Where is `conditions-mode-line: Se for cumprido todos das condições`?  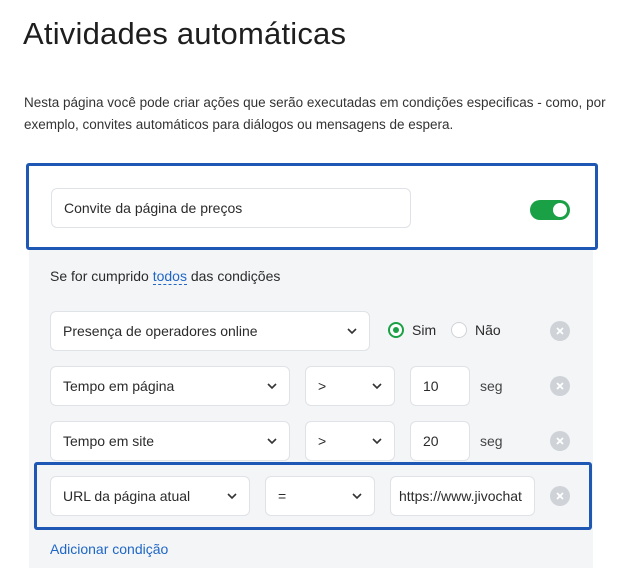
conditions-mode-line: Se for cumprido todos das condições is located at coordinates (165, 276).